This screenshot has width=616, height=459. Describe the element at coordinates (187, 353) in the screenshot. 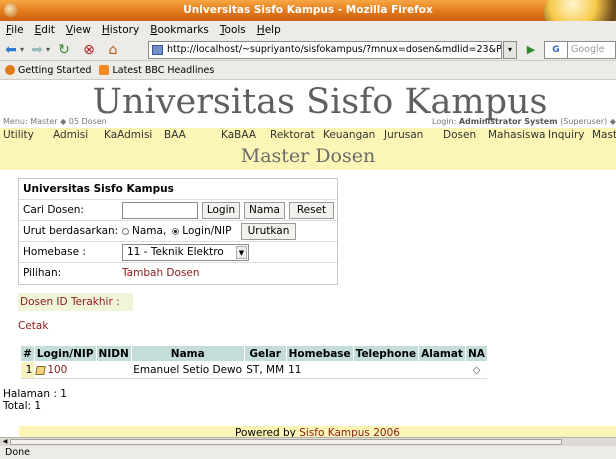

I see `col-nama: Nama` at that location.